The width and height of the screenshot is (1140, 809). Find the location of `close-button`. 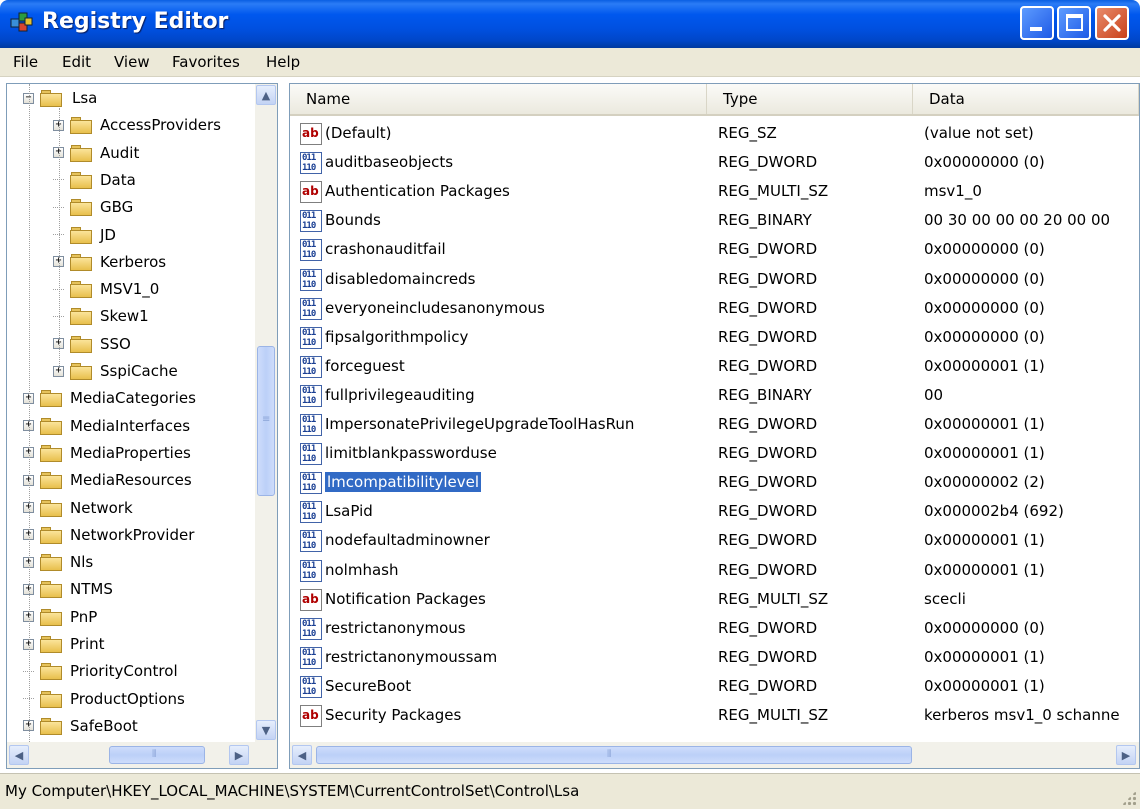

close-button is located at coordinates (1112, 23).